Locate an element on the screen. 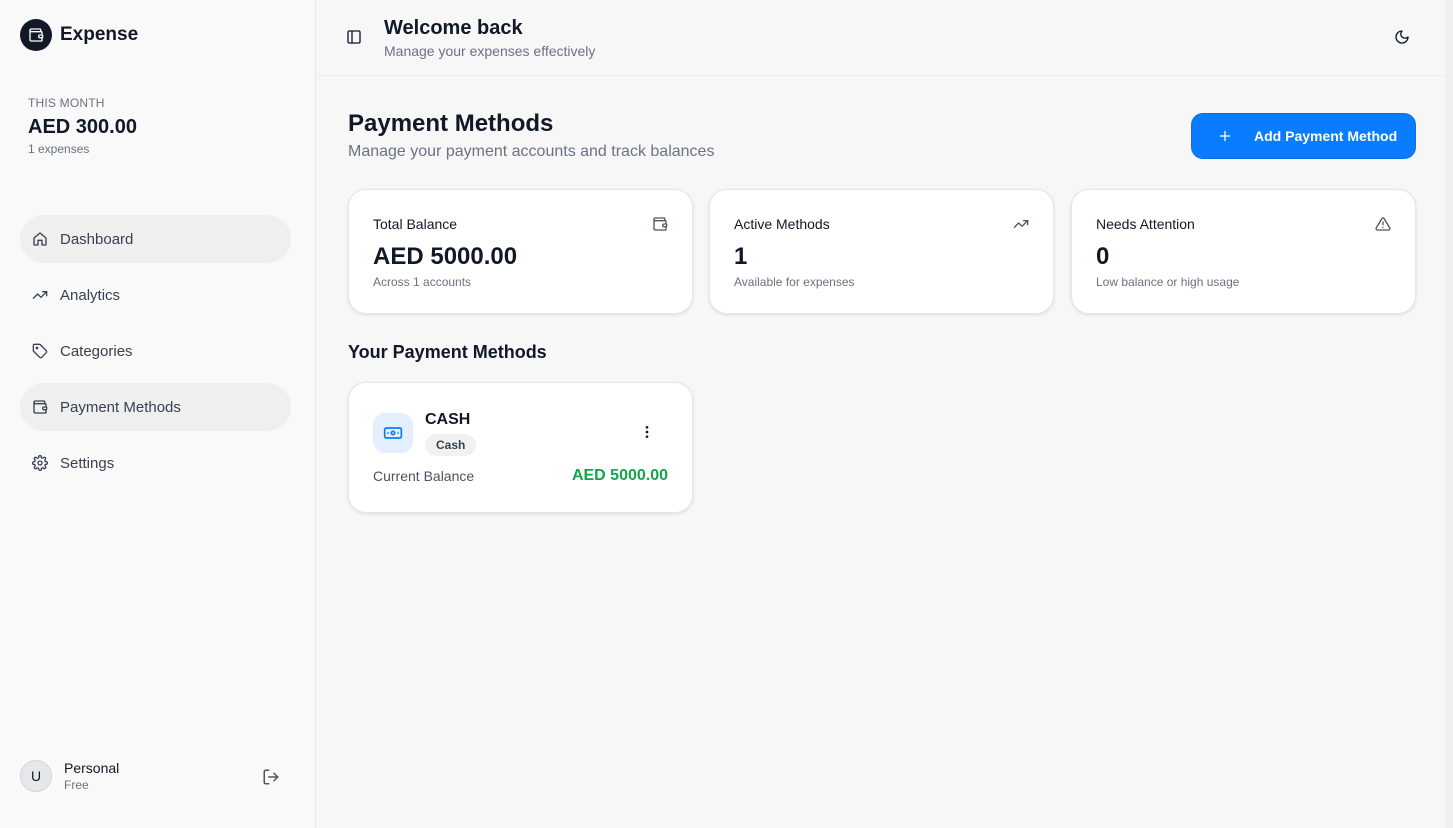  sidebar-item-categories: Categories is located at coordinates (155, 351).